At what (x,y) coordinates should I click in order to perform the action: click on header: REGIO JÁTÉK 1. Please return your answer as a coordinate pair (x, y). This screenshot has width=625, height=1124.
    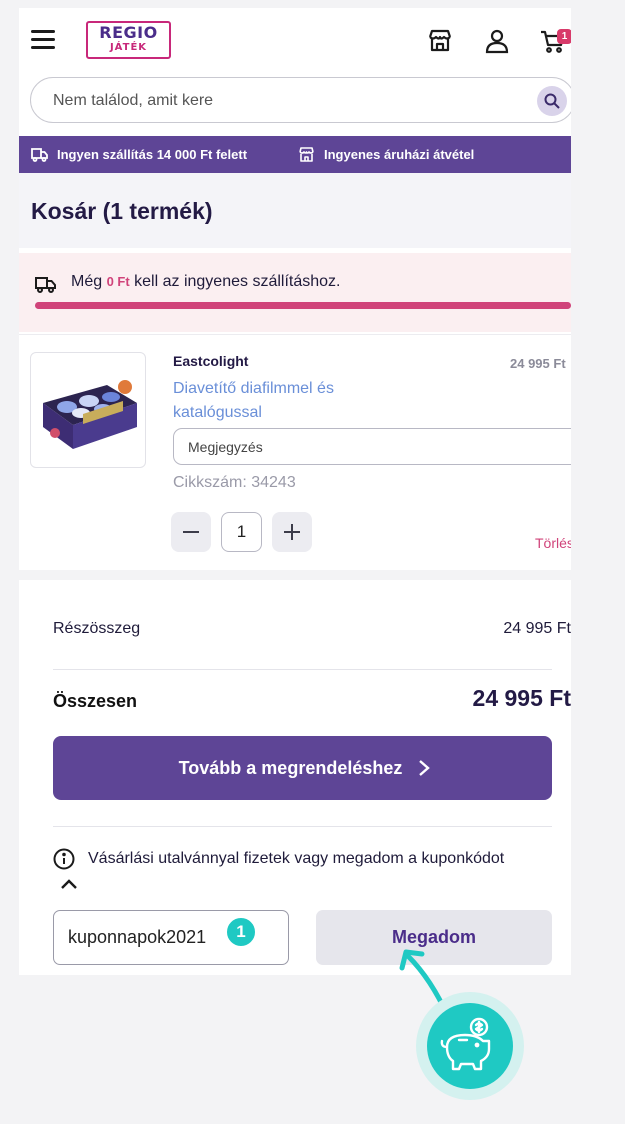
    Looking at the image, I should click on (295, 41).